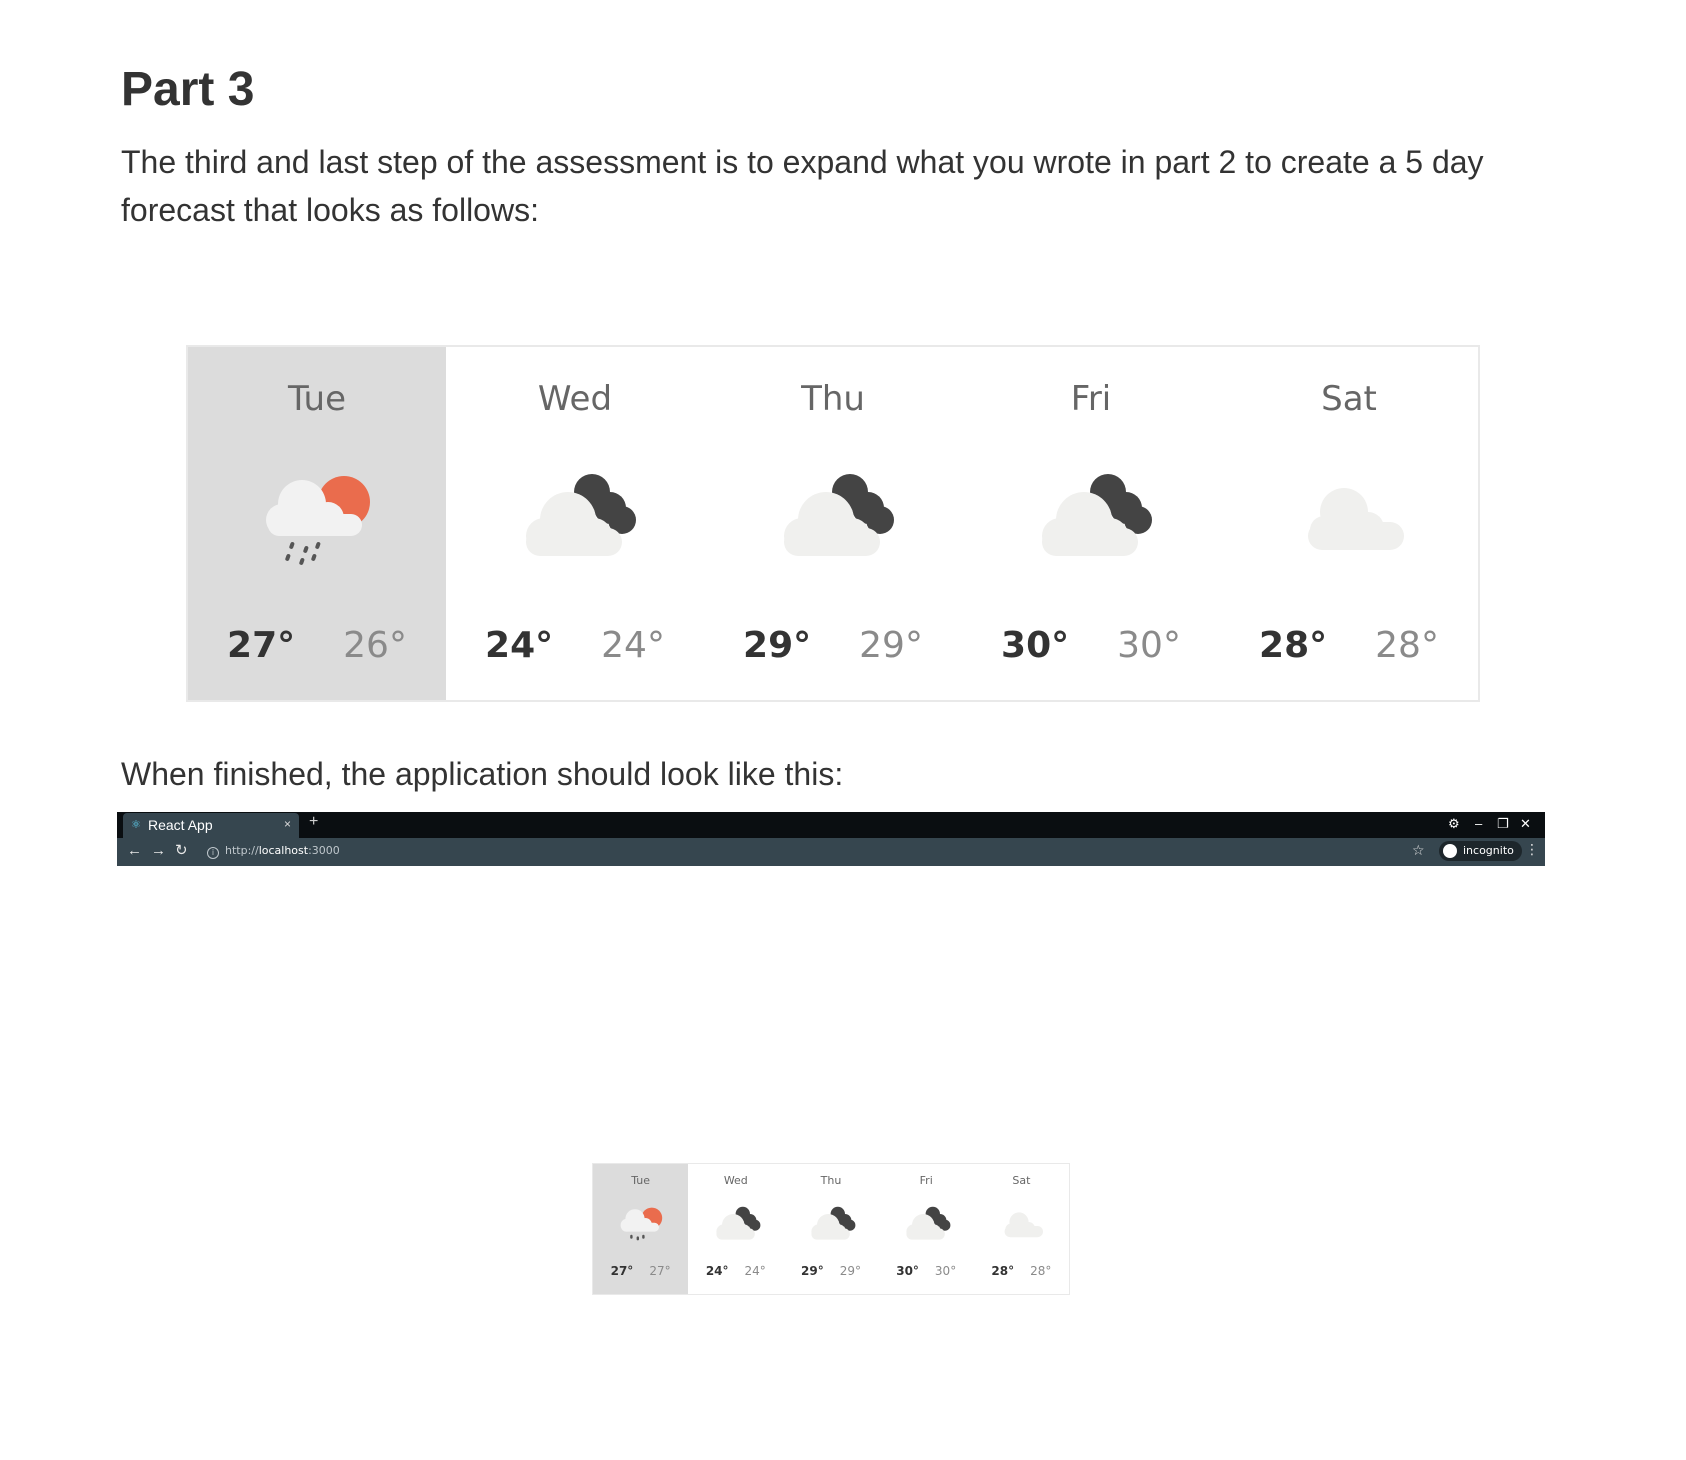  I want to click on menu-icon: ⋮, so click(1532, 849).